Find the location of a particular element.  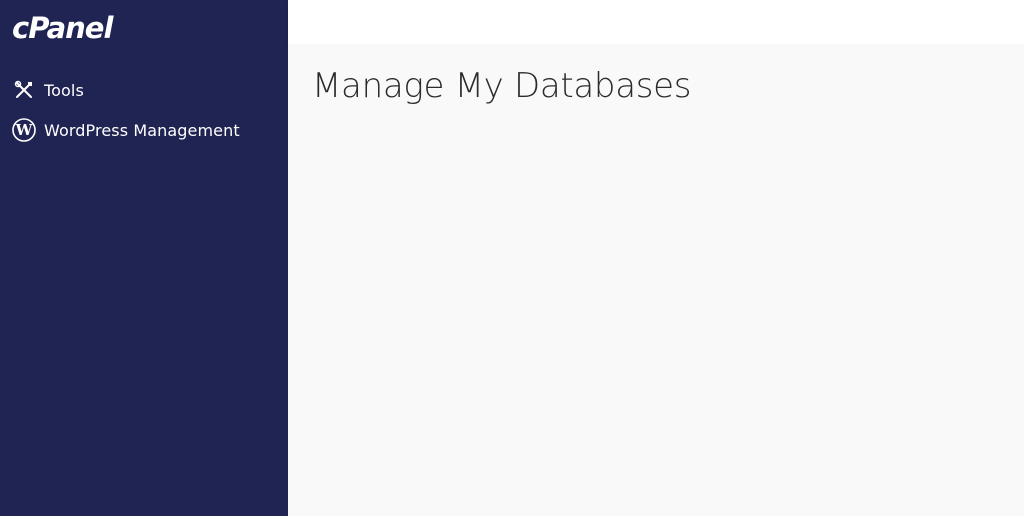

svg-text: W is located at coordinates (24, 130).